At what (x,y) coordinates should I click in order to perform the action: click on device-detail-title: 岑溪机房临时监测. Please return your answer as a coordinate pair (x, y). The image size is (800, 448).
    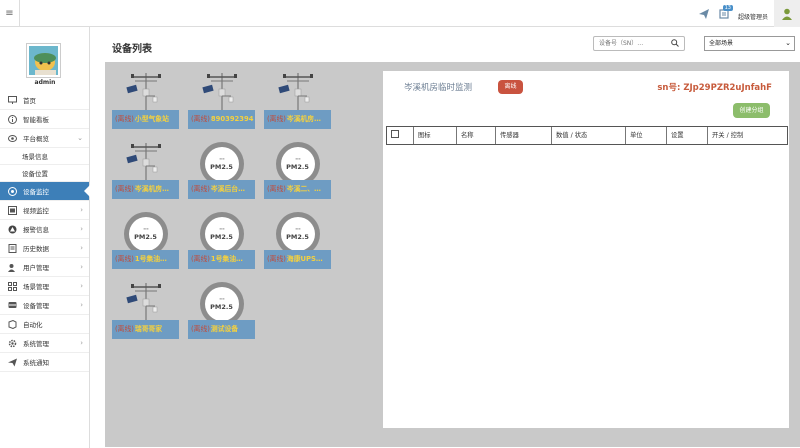
    Looking at the image, I should click on (438, 88).